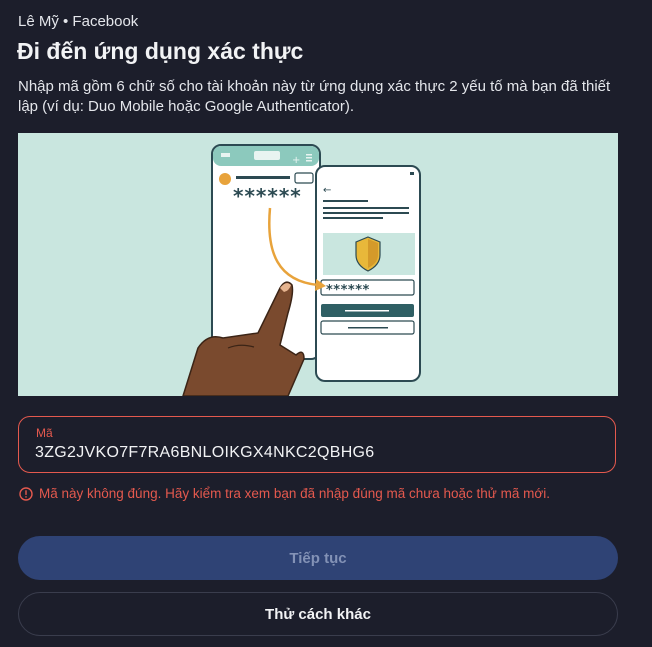  Describe the element at coordinates (267, 196) in the screenshot. I see `left-code-mask: ******` at that location.